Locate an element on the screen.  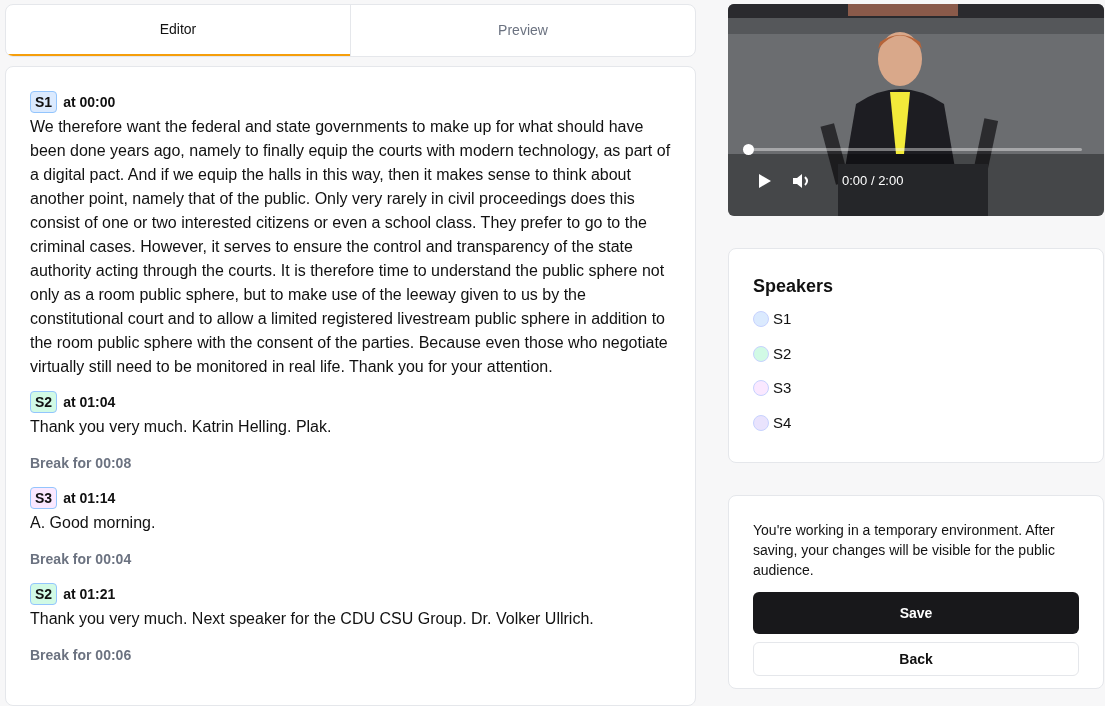
timestamp: at 01:21 is located at coordinates (89, 594).